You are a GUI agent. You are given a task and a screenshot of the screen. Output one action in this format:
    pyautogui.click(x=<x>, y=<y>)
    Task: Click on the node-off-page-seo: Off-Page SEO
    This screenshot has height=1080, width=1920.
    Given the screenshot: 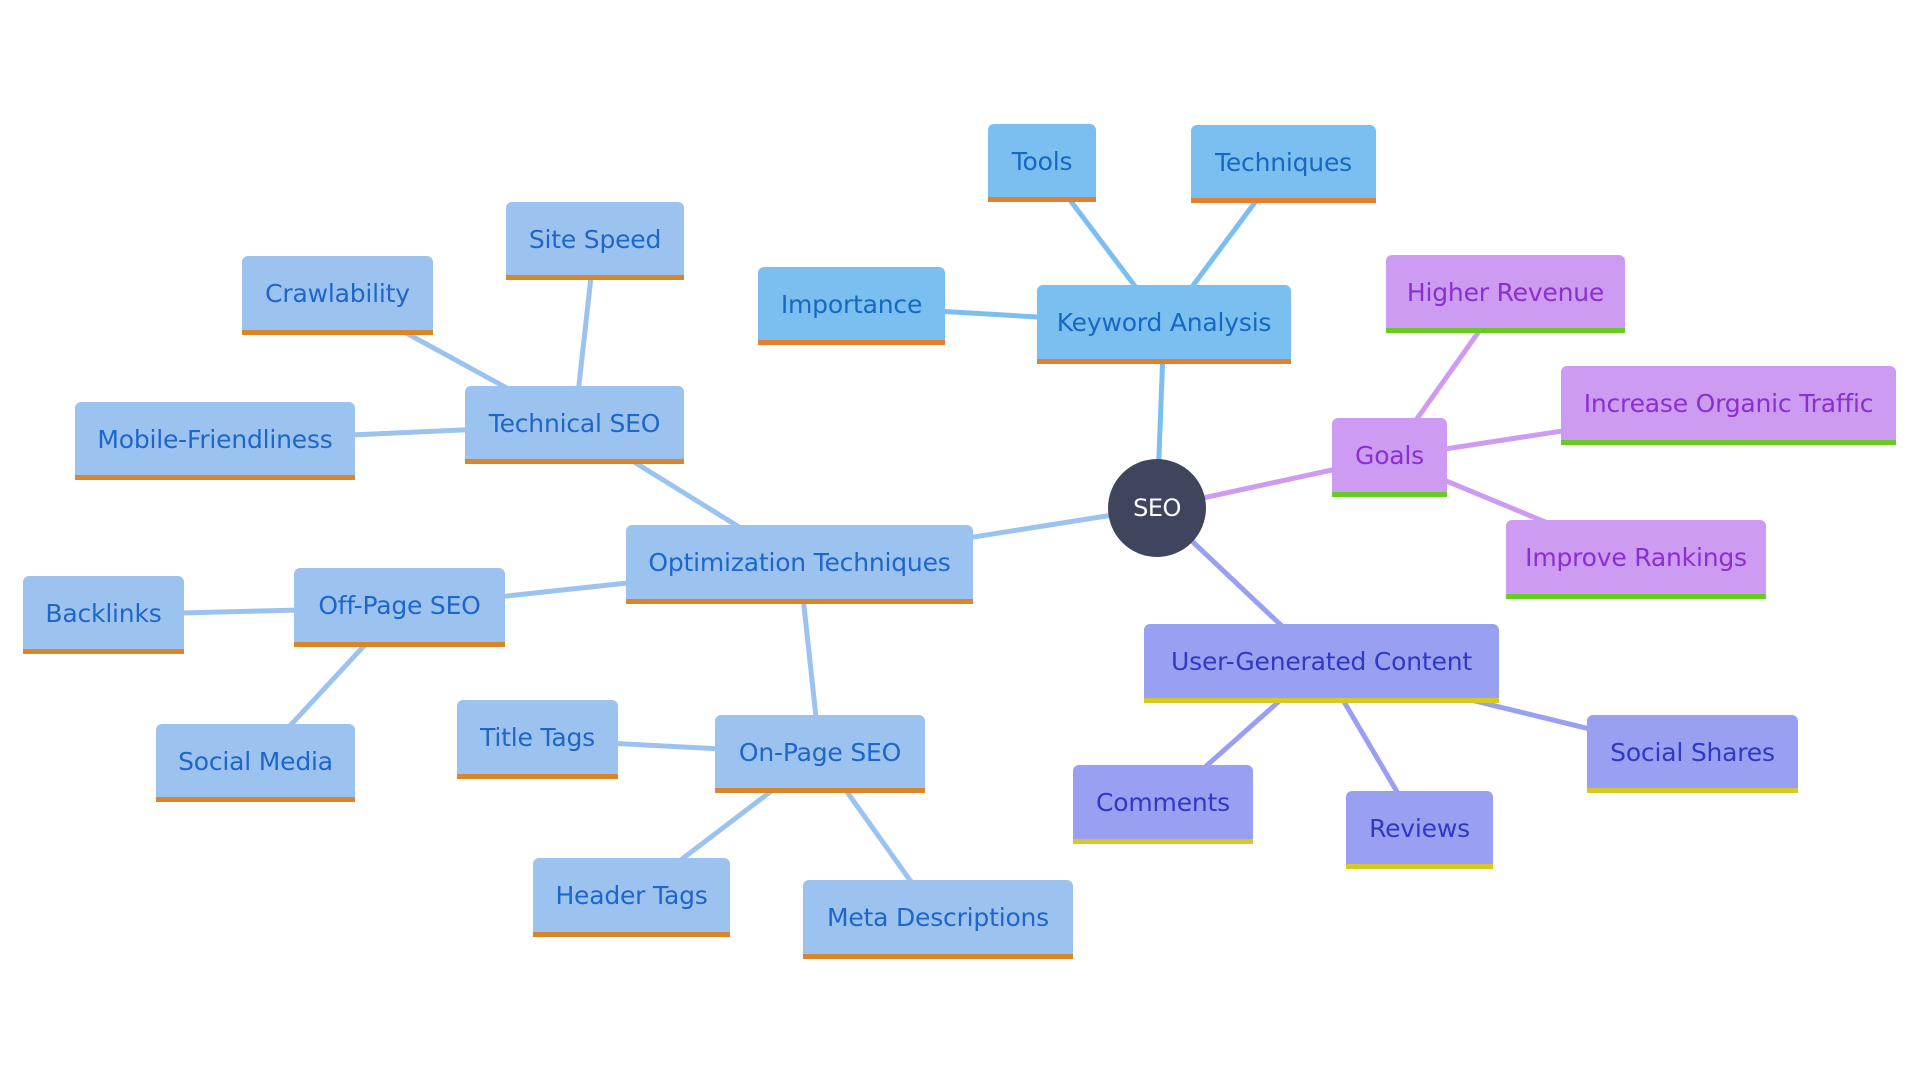 What is the action you would take?
    pyautogui.click(x=399, y=607)
    